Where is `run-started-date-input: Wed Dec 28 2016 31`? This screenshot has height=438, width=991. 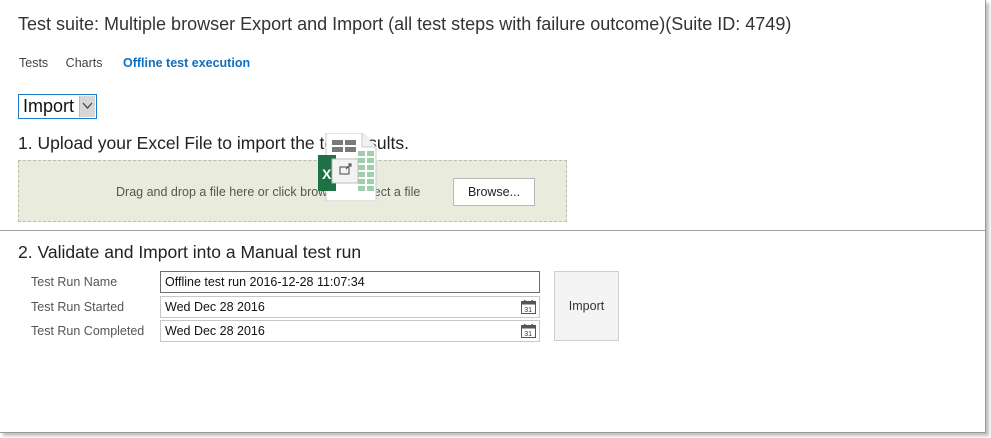
run-started-date-input: Wed Dec 28 2016 31 is located at coordinates (350, 307).